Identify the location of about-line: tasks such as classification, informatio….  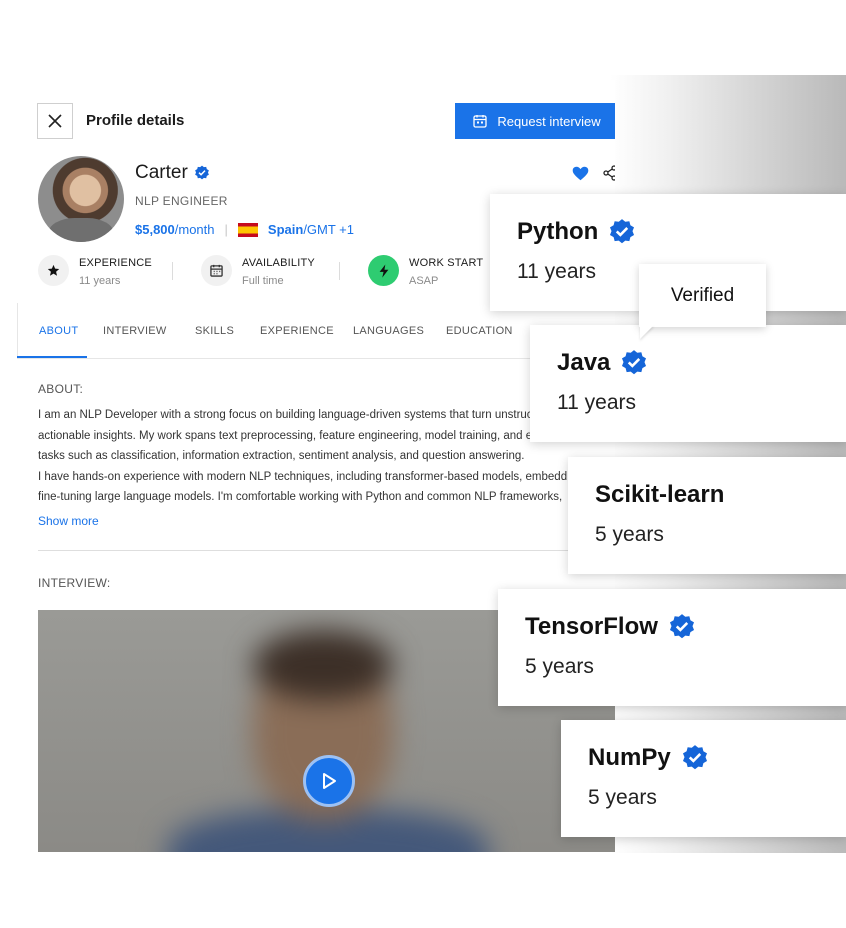
(281, 456).